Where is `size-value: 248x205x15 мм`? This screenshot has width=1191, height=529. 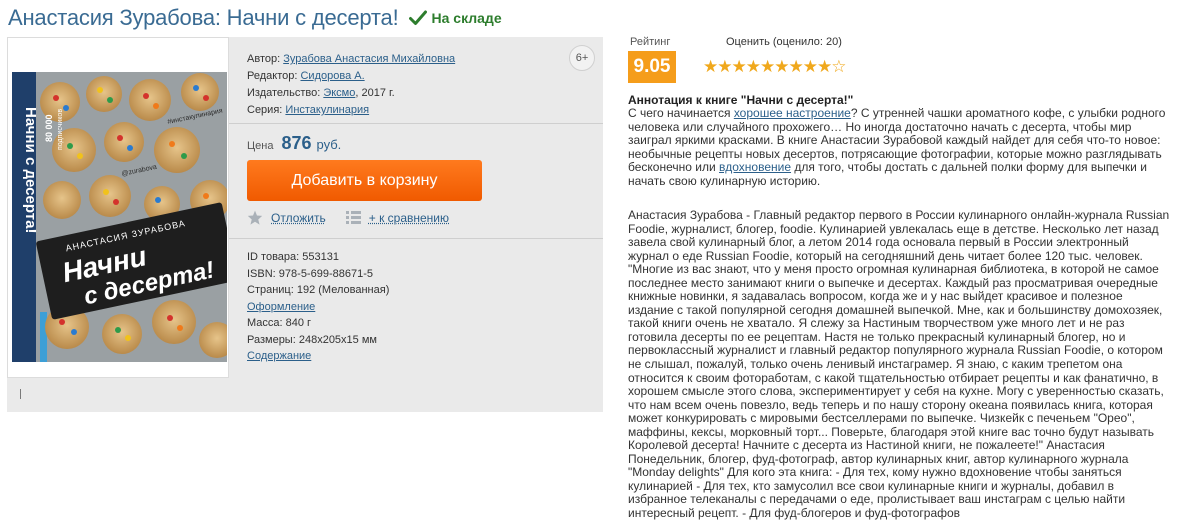 size-value: 248x205x15 мм is located at coordinates (337, 339).